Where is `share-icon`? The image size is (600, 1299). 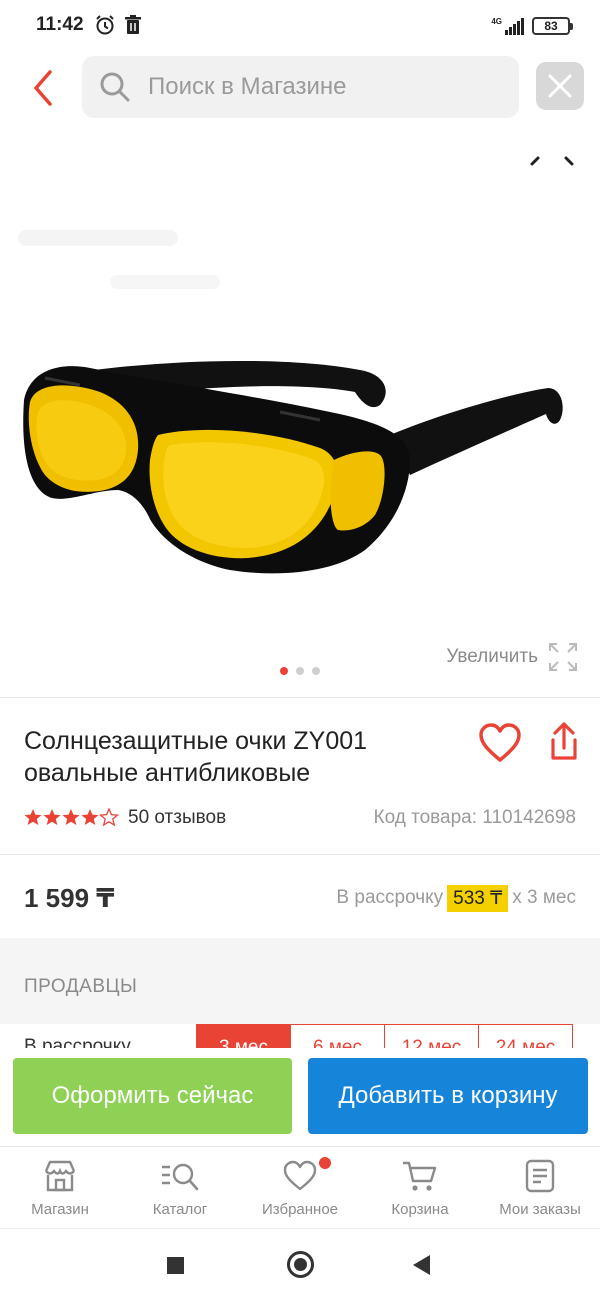
share-icon is located at coordinates (564, 741).